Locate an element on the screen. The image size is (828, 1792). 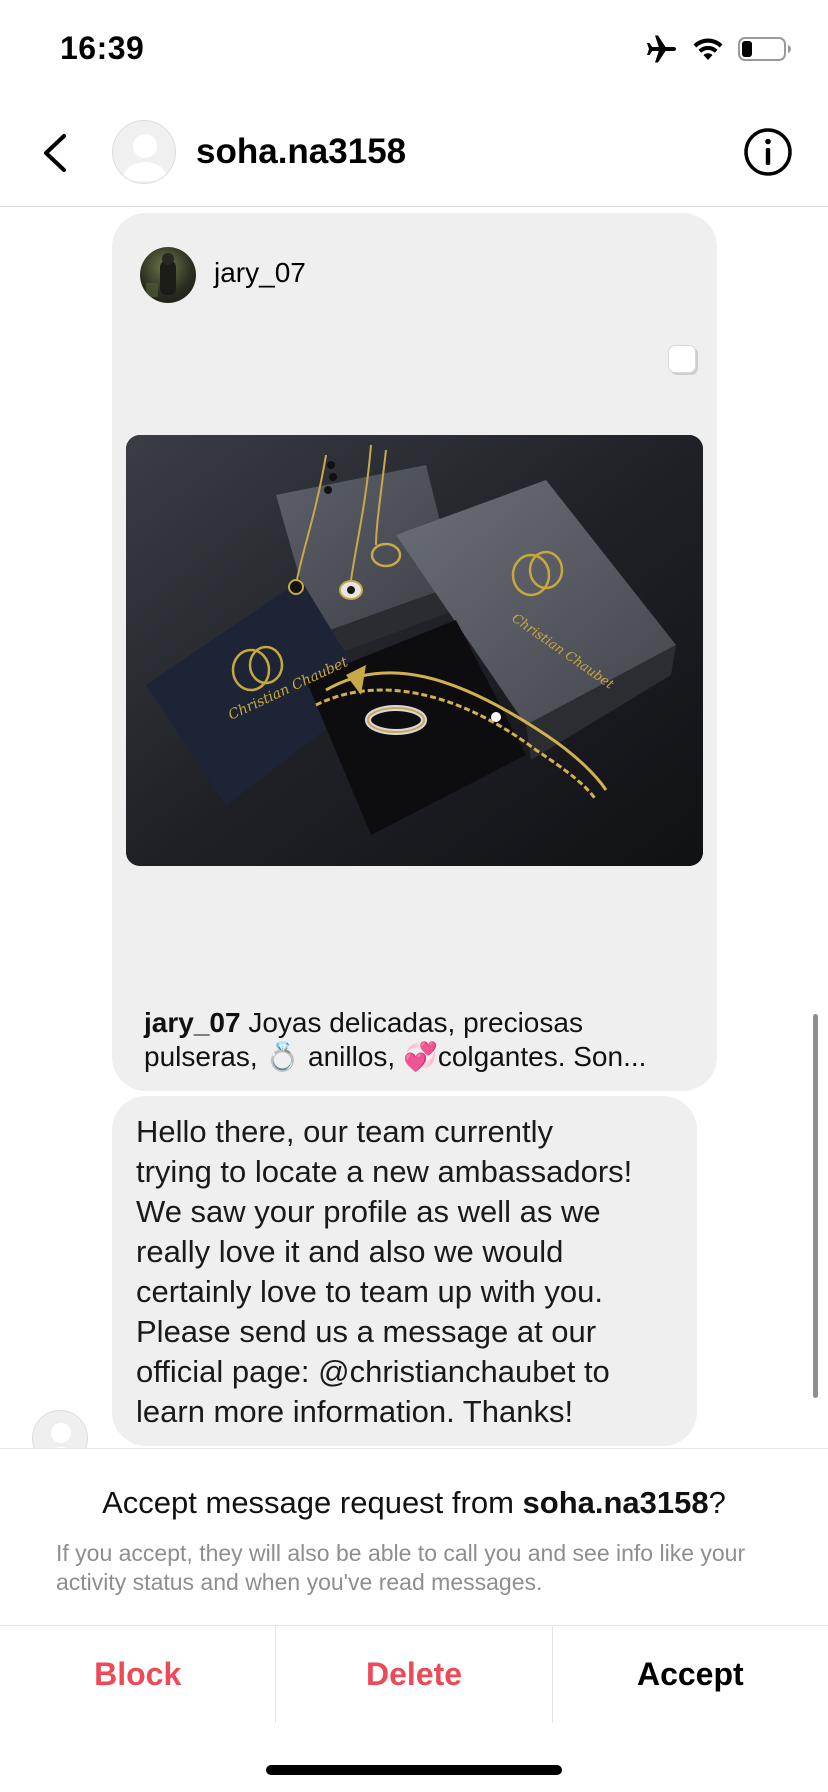
request-title: Accept message request from soha.na3158? is located at coordinates (414, 1503).